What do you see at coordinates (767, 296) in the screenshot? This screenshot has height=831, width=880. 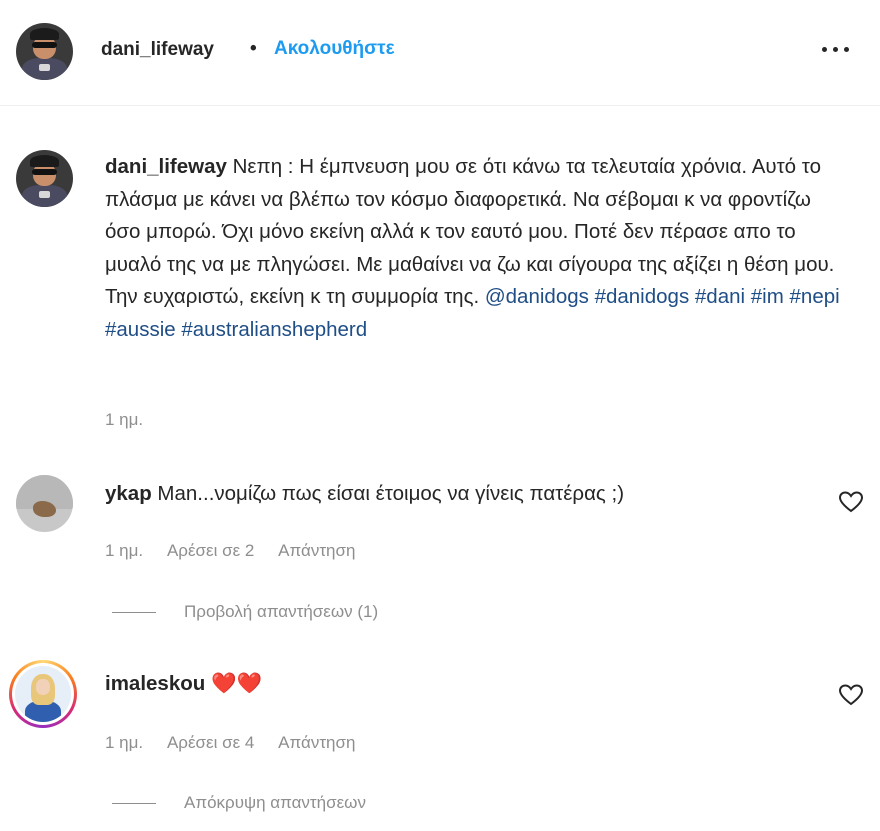 I see `hashtag: #im` at bounding box center [767, 296].